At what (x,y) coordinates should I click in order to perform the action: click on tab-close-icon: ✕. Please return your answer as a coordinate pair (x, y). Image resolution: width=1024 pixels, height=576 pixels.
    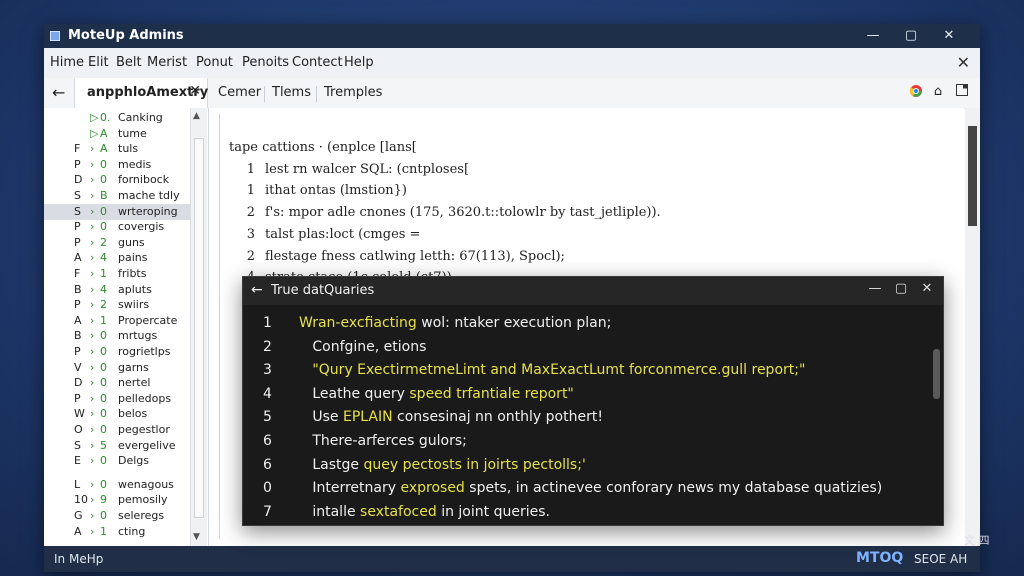
    Looking at the image, I should click on (195, 91).